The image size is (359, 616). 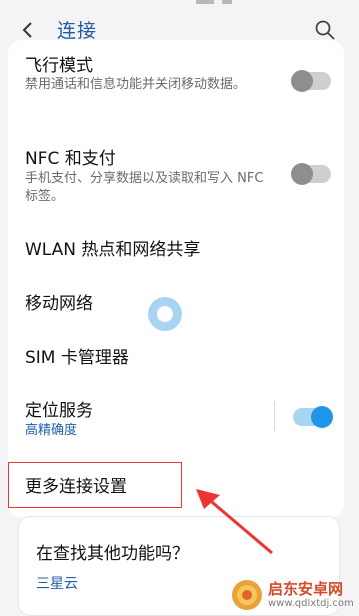 What do you see at coordinates (112, 554) in the screenshot?
I see `suggestion-question: 在查找其他功能吗？` at bounding box center [112, 554].